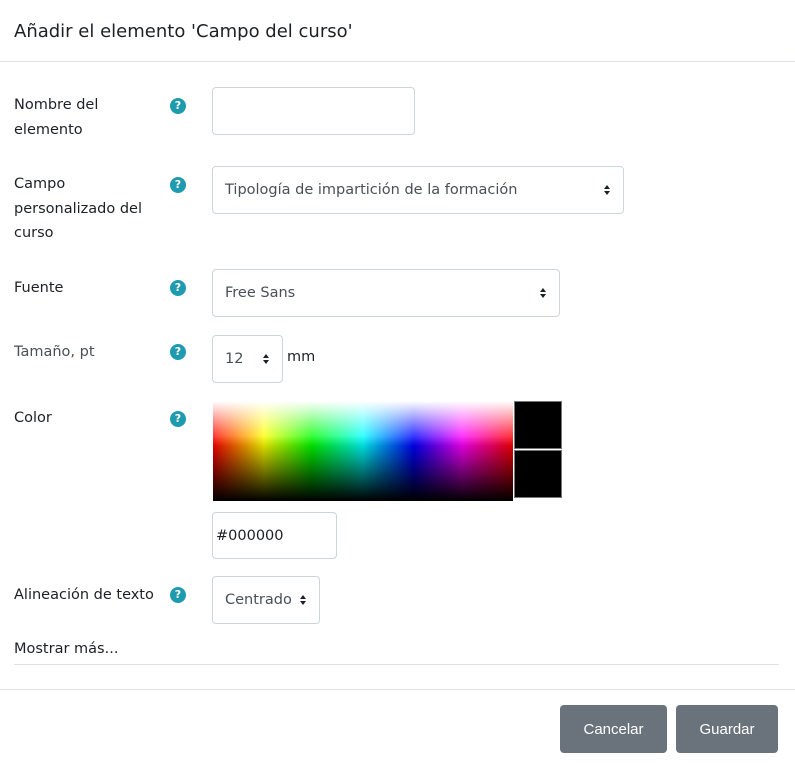 Image resolution: width=795 pixels, height=769 pixels. I want to click on alignment-select-value: Centrado, so click(258, 600).